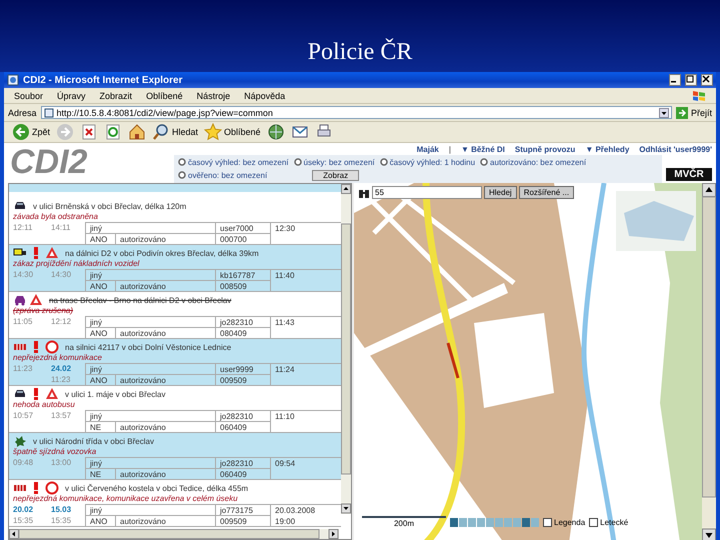 The width and height of the screenshot is (720, 540). What do you see at coordinates (161, 132) in the screenshot?
I see `search-icon` at bounding box center [161, 132].